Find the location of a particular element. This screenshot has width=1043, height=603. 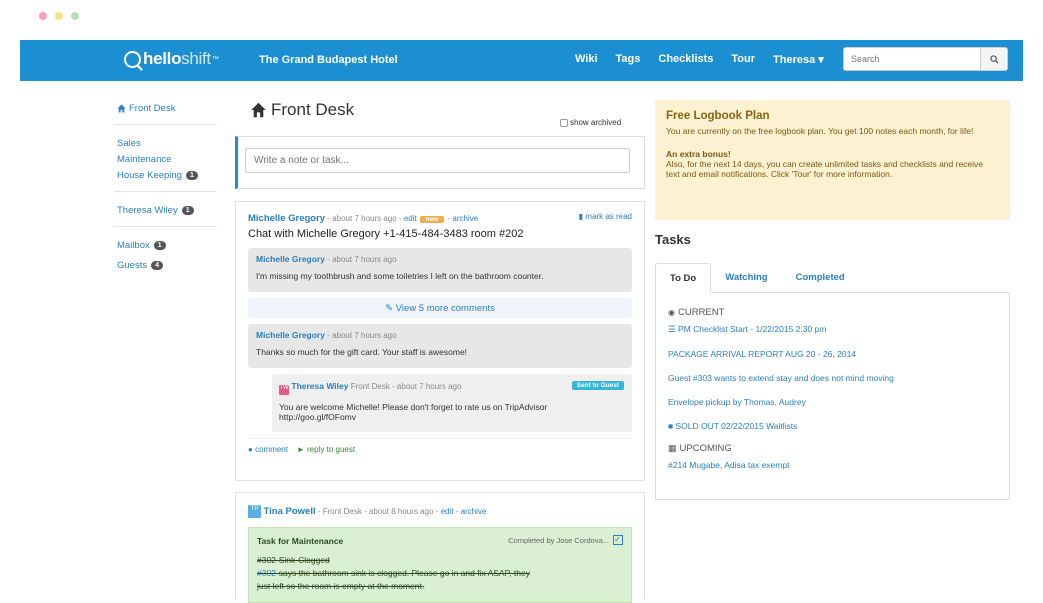

logo-text-light: shift is located at coordinates (196, 58).